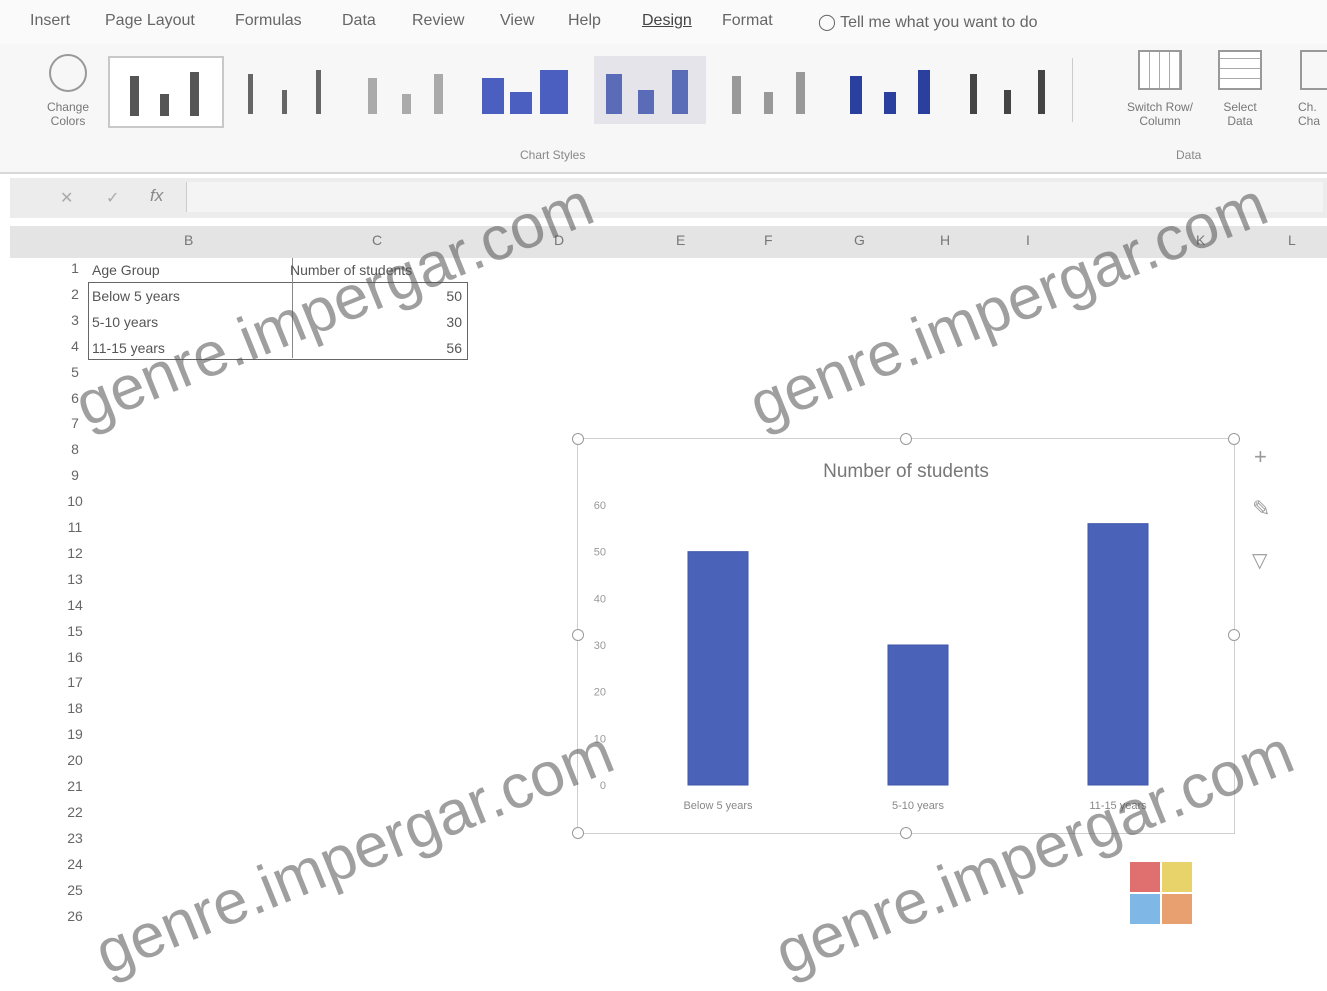 This screenshot has height=991, width=1327. I want to click on row-header-15: 15, so click(75, 631).